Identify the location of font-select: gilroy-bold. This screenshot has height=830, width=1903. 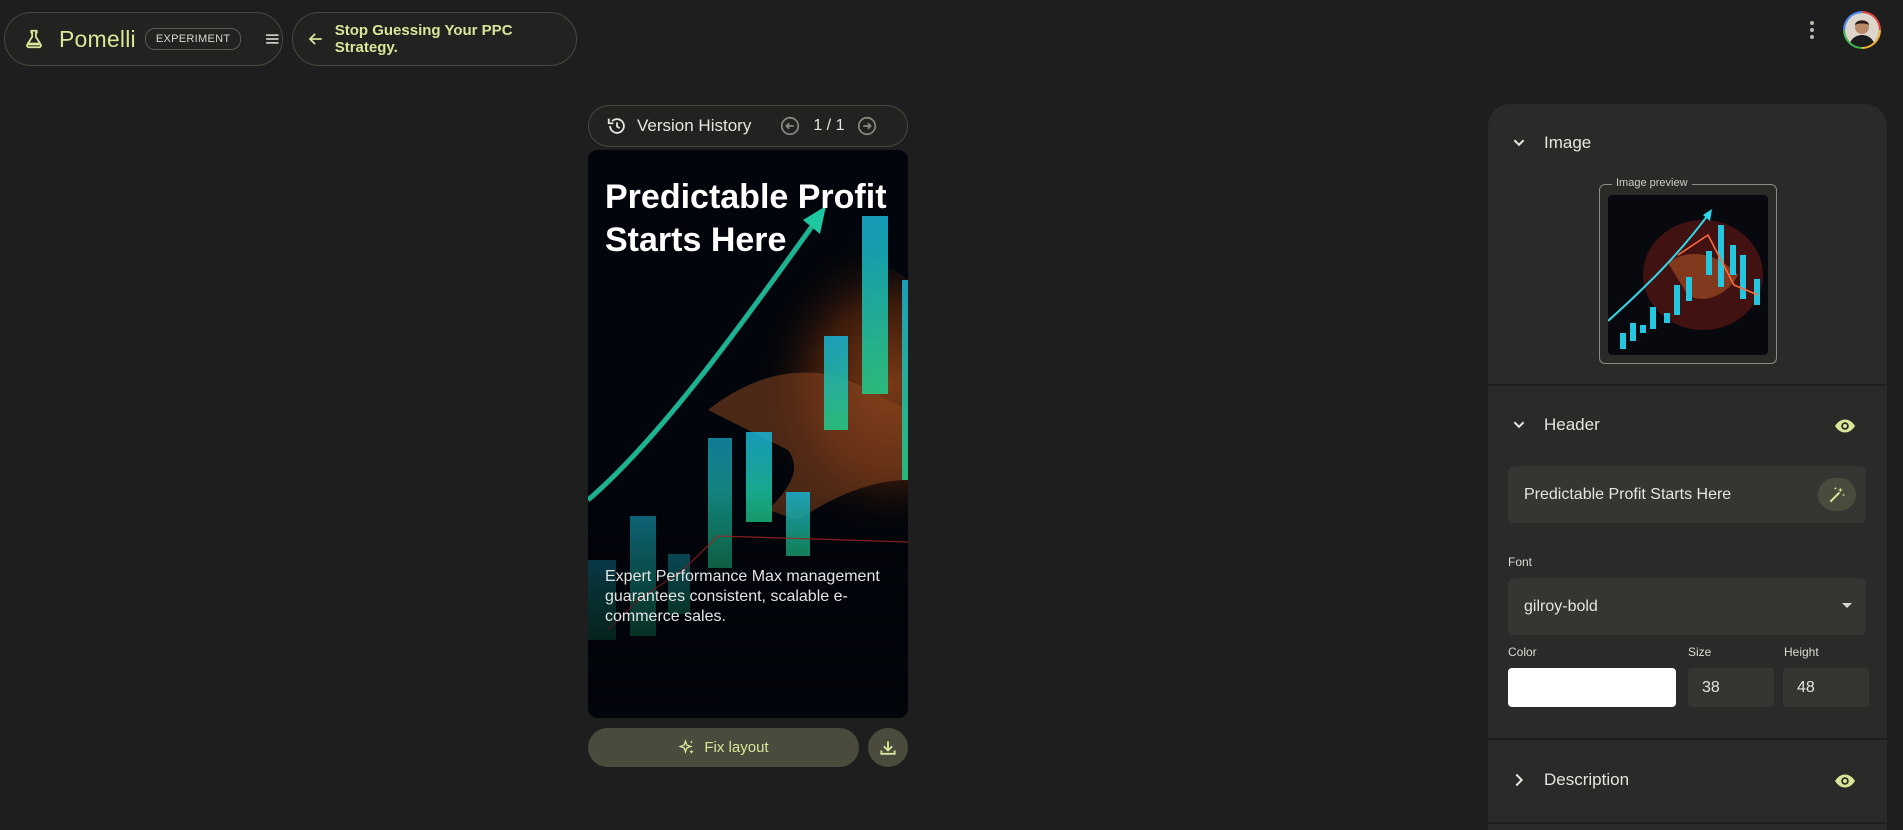
(1687, 606).